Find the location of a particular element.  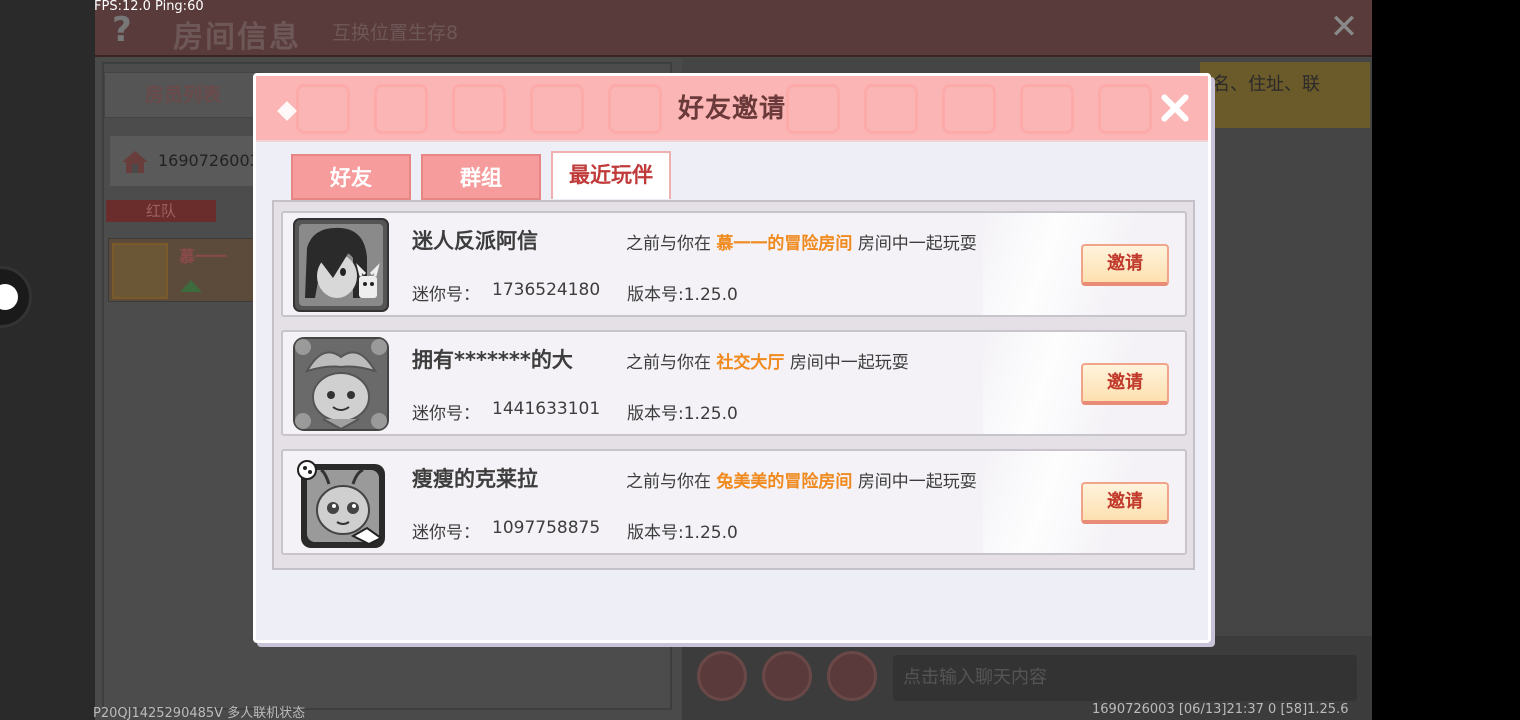

played-together-text: 之前与你在 慕一一的冒险房间 房间中一起玩耍 is located at coordinates (801, 241).